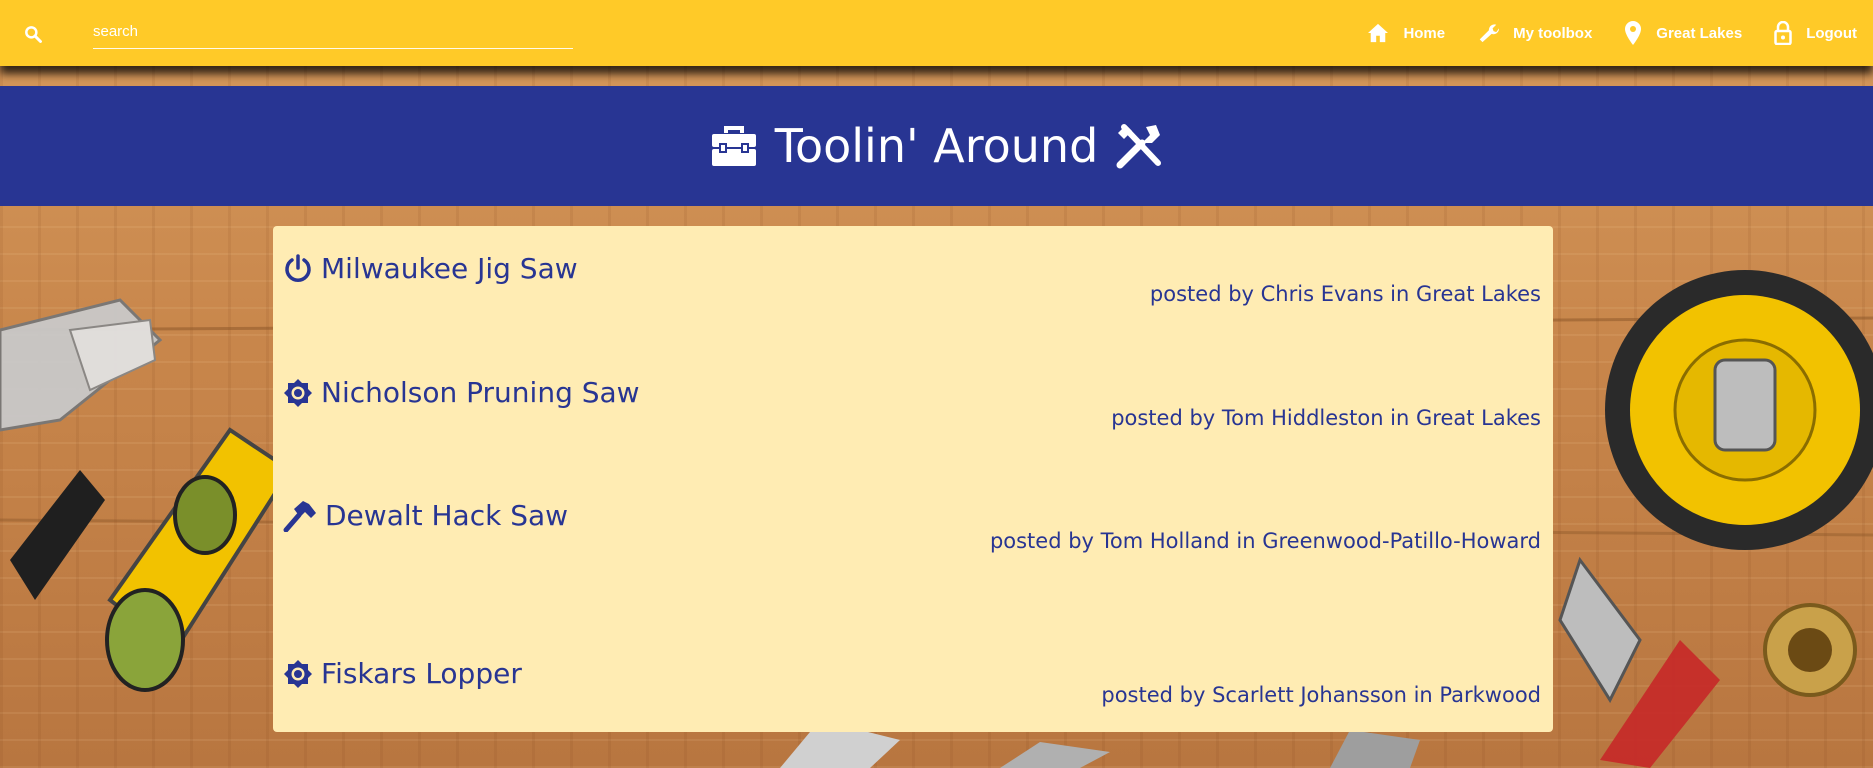 The image size is (1873, 768). Describe the element at coordinates (733, 146) in the screenshot. I see `toolbox-icon` at that location.